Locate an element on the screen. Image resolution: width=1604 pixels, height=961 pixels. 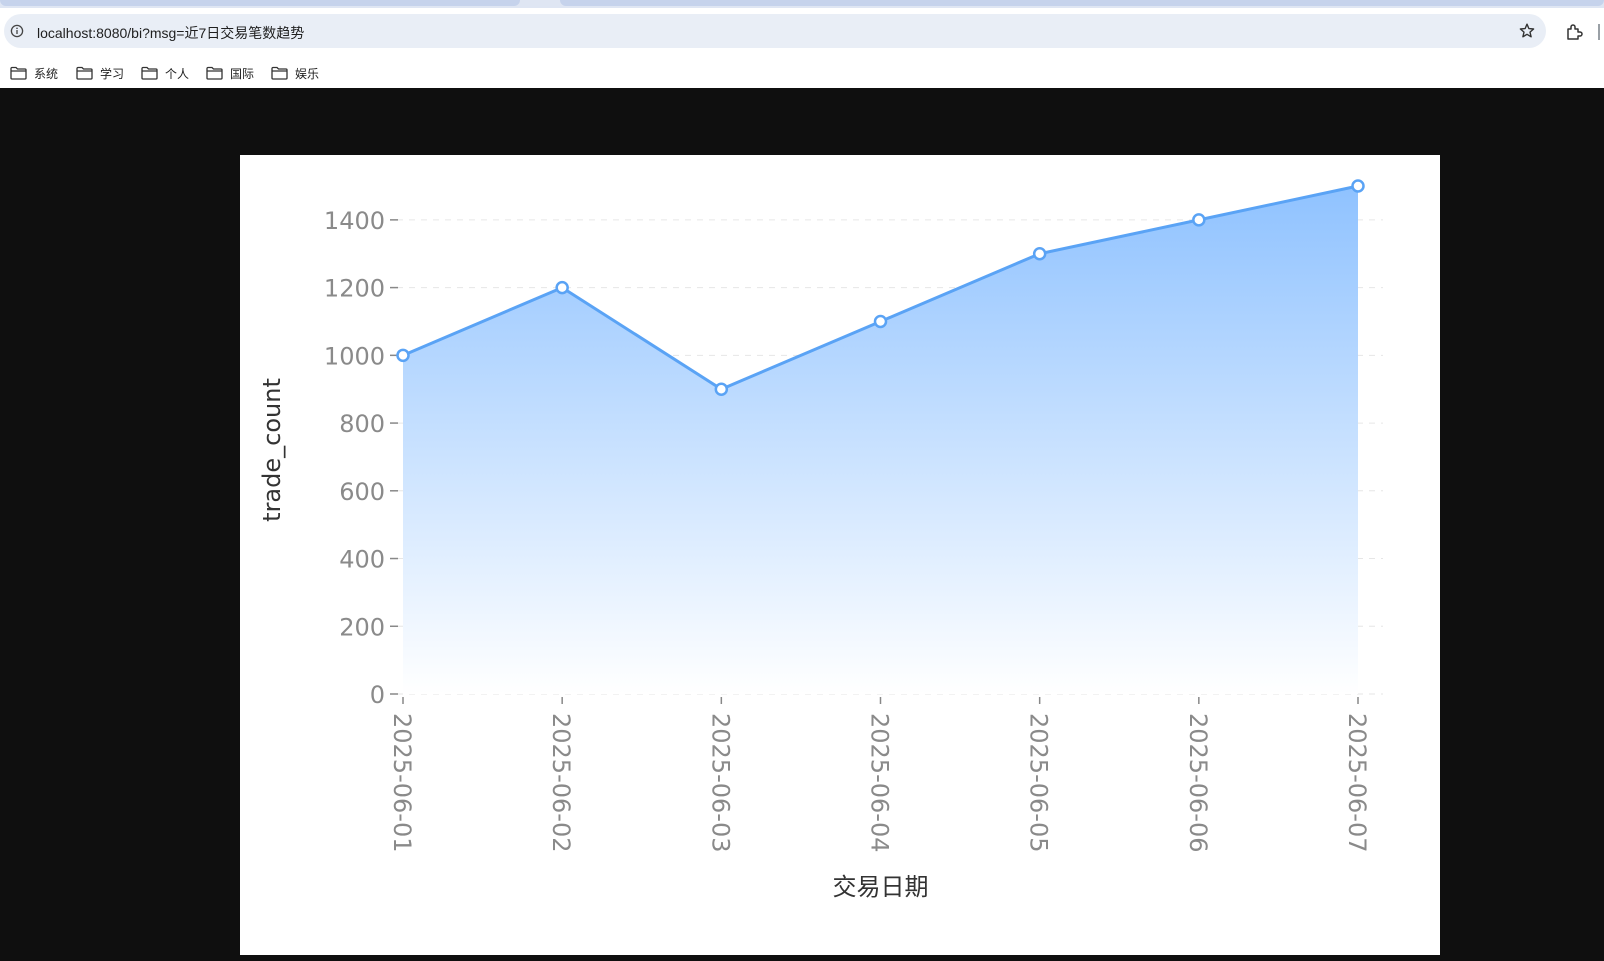
x-tick-label: 2025-06-07 is located at coordinates (1357, 782).